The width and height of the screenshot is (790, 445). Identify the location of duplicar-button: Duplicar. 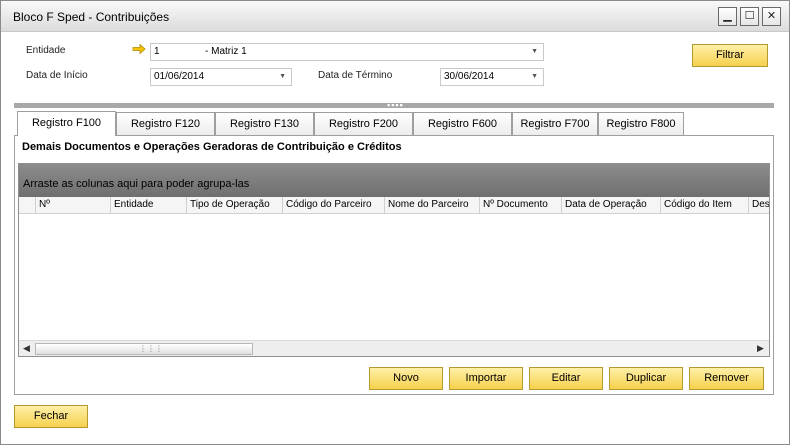
(646, 378).